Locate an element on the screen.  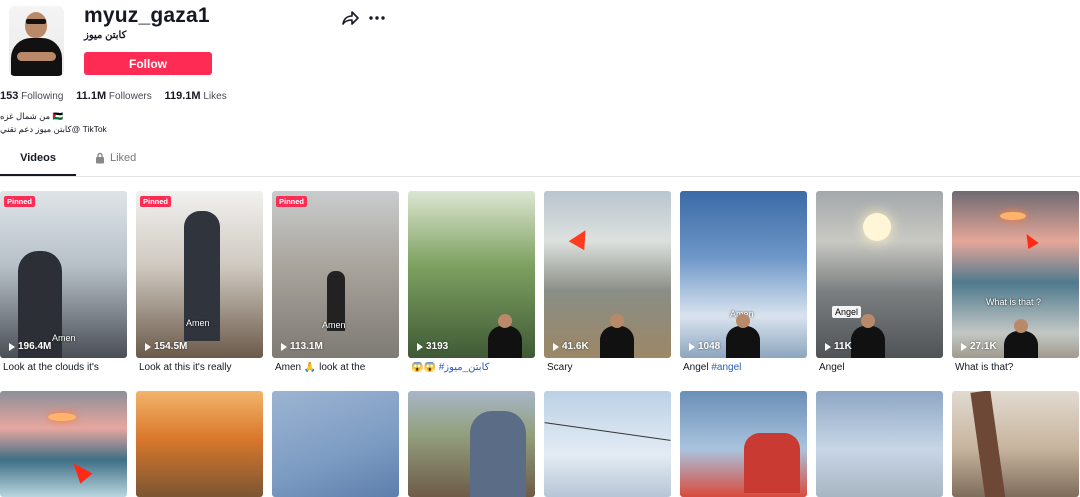
view-count: 11K is located at coordinates (838, 346).